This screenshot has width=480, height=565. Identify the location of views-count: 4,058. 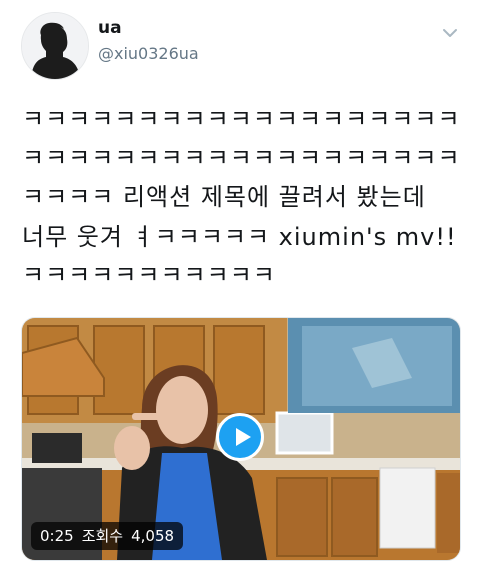
(153, 536).